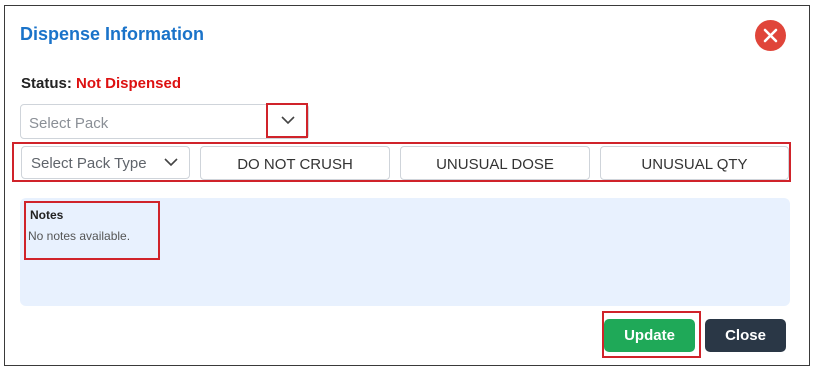 Image resolution: width=817 pixels, height=372 pixels. What do you see at coordinates (129, 83) in the screenshot?
I see `status-value: Not Dispensed` at bounding box center [129, 83].